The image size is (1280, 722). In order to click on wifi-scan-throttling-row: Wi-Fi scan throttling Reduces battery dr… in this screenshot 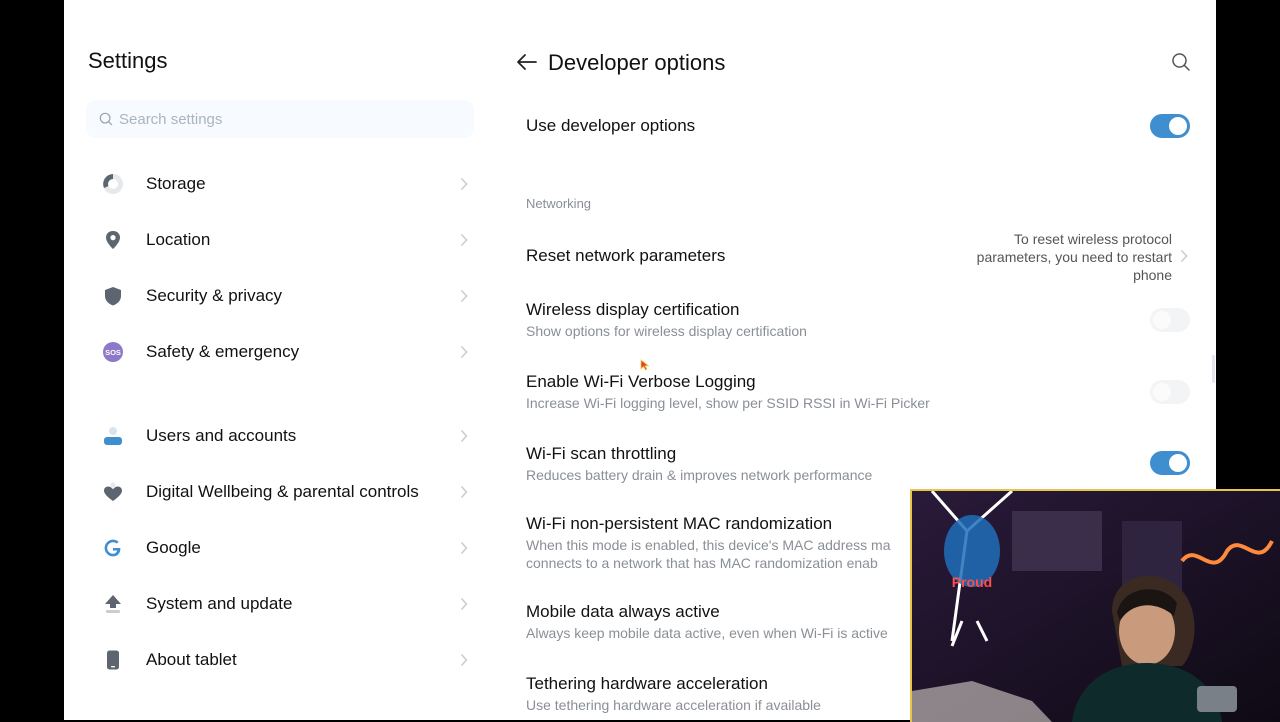, I will do `click(858, 465)`.